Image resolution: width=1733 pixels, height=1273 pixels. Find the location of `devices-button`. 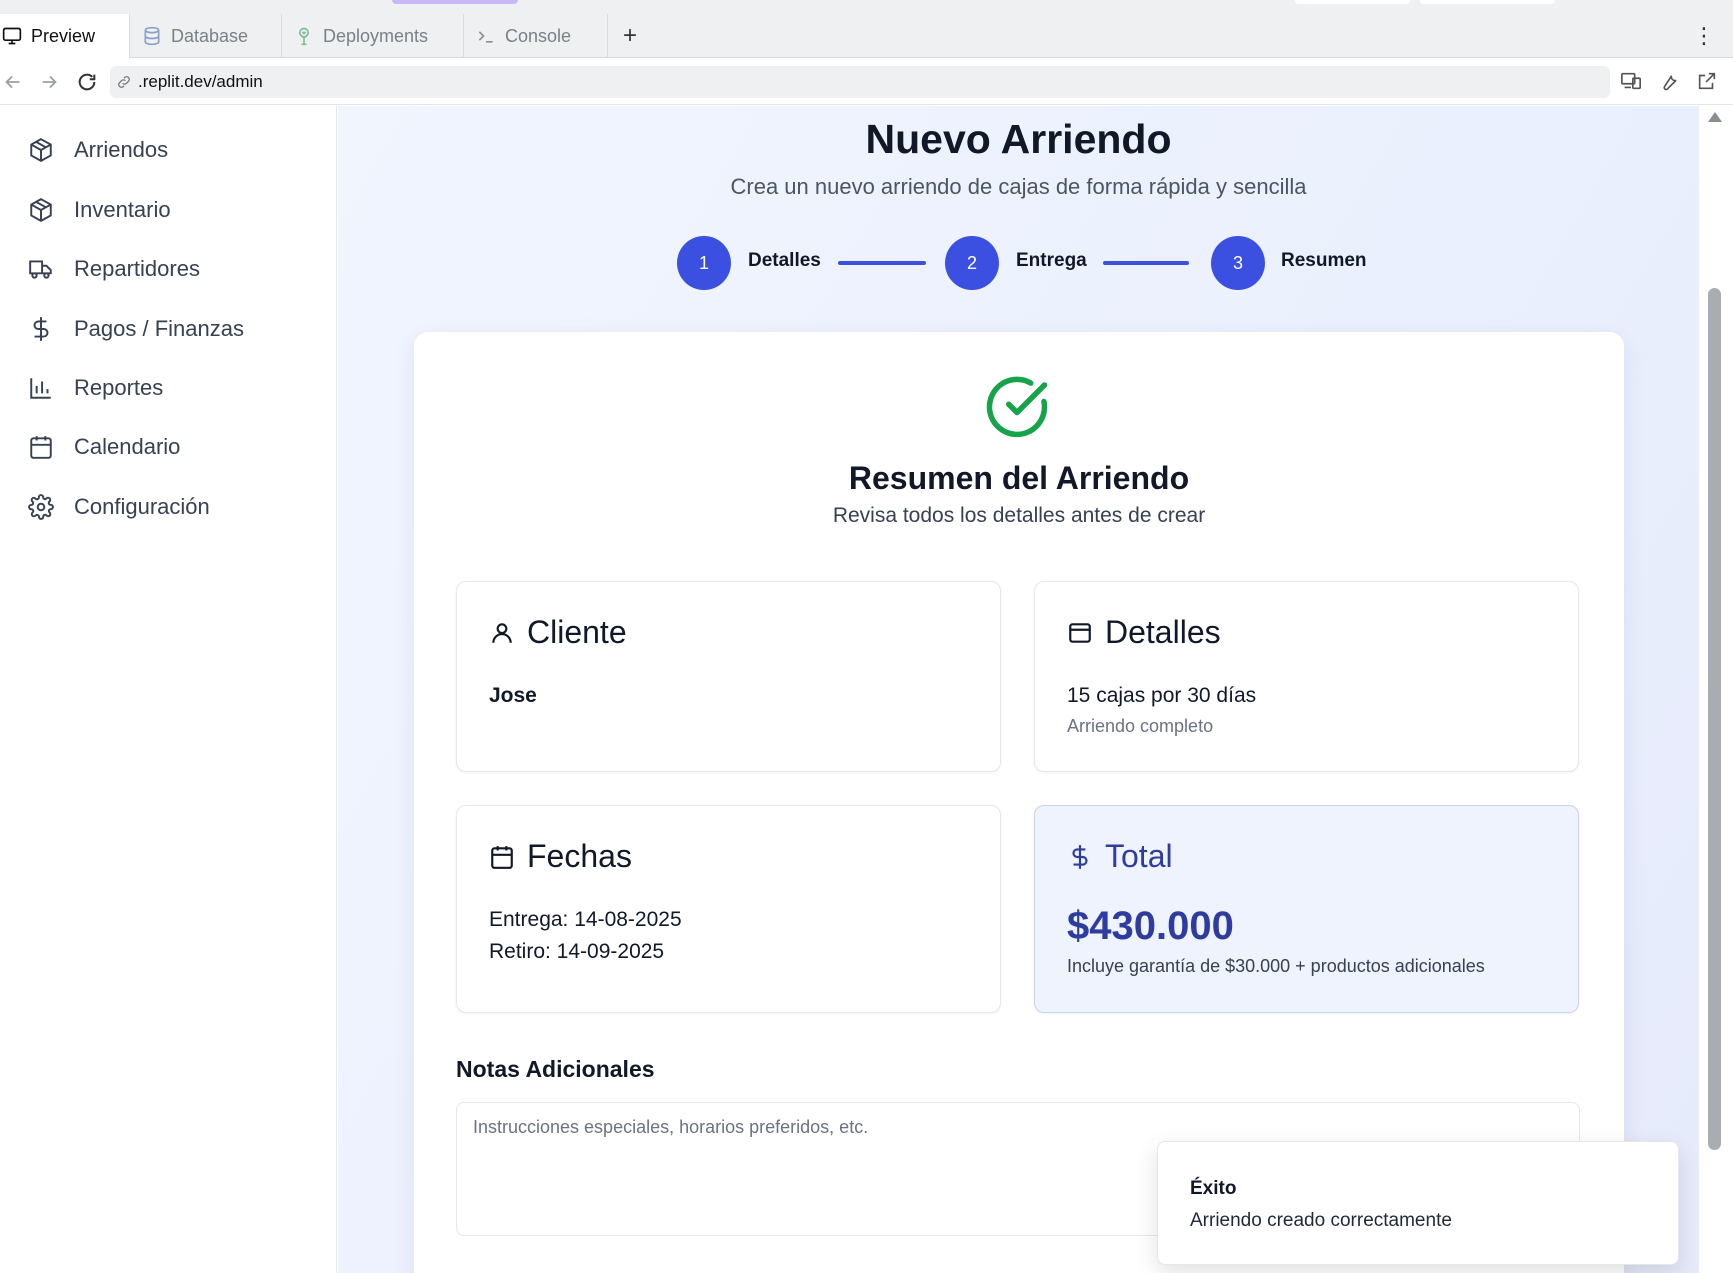

devices-button is located at coordinates (1631, 81).